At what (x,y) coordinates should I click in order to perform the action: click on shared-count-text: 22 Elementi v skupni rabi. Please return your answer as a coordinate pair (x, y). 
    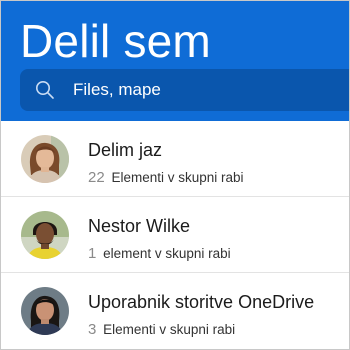
    Looking at the image, I should click on (166, 177).